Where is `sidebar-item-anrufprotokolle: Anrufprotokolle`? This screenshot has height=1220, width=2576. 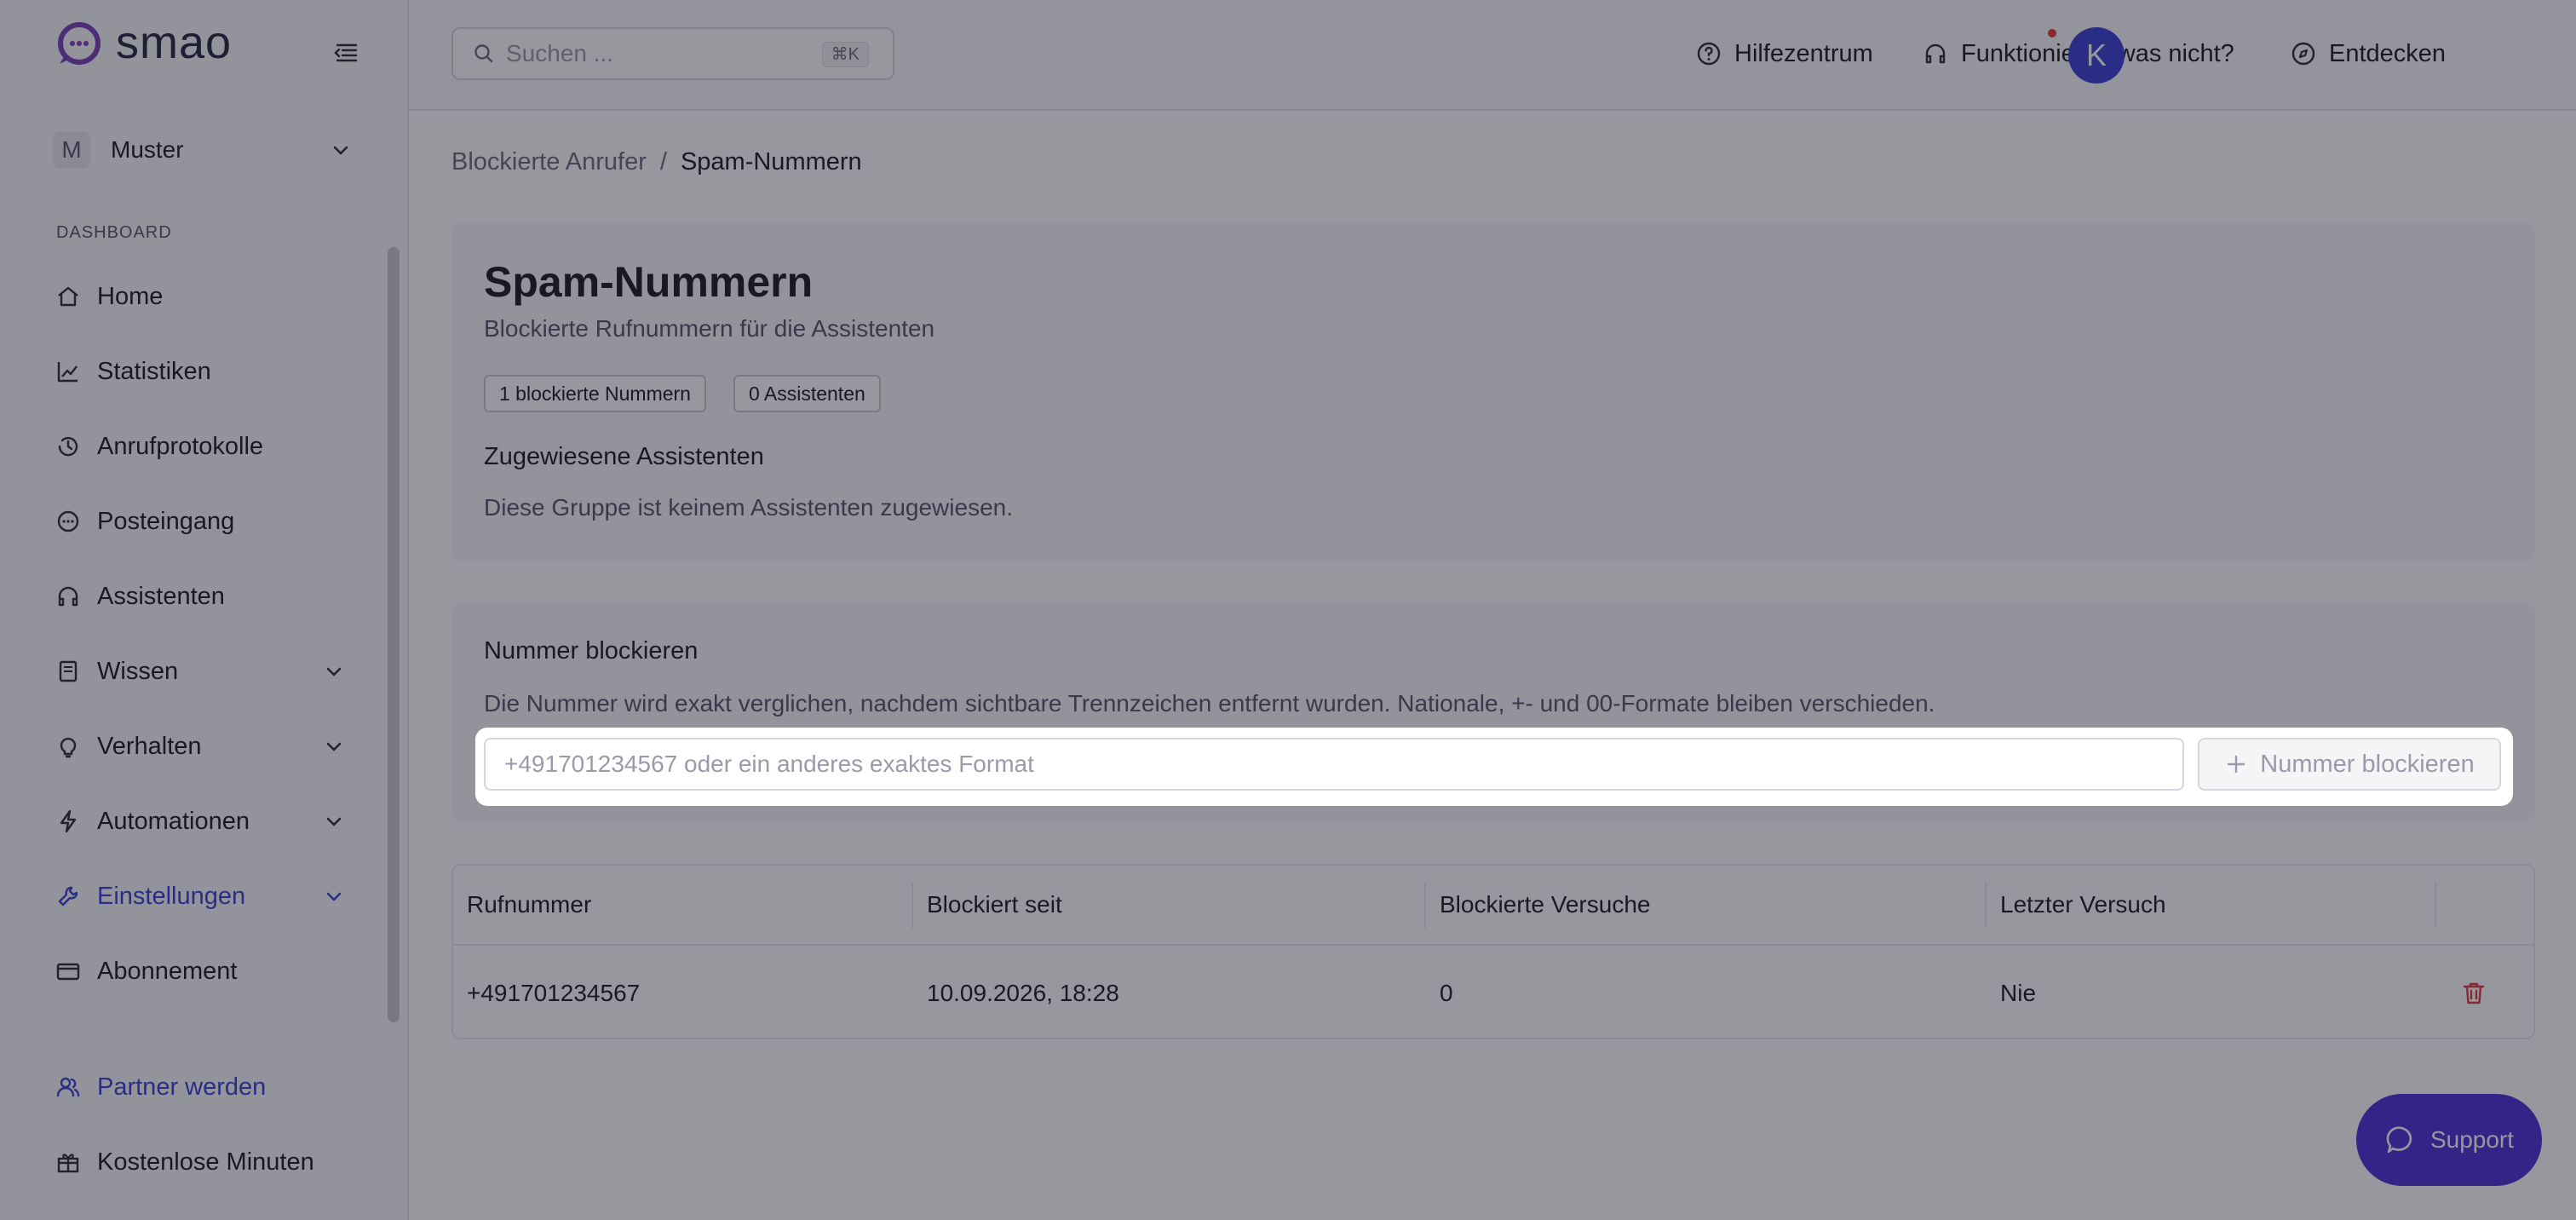
sidebar-item-anrufprotokolle: Anrufprotokolle is located at coordinates (213, 446).